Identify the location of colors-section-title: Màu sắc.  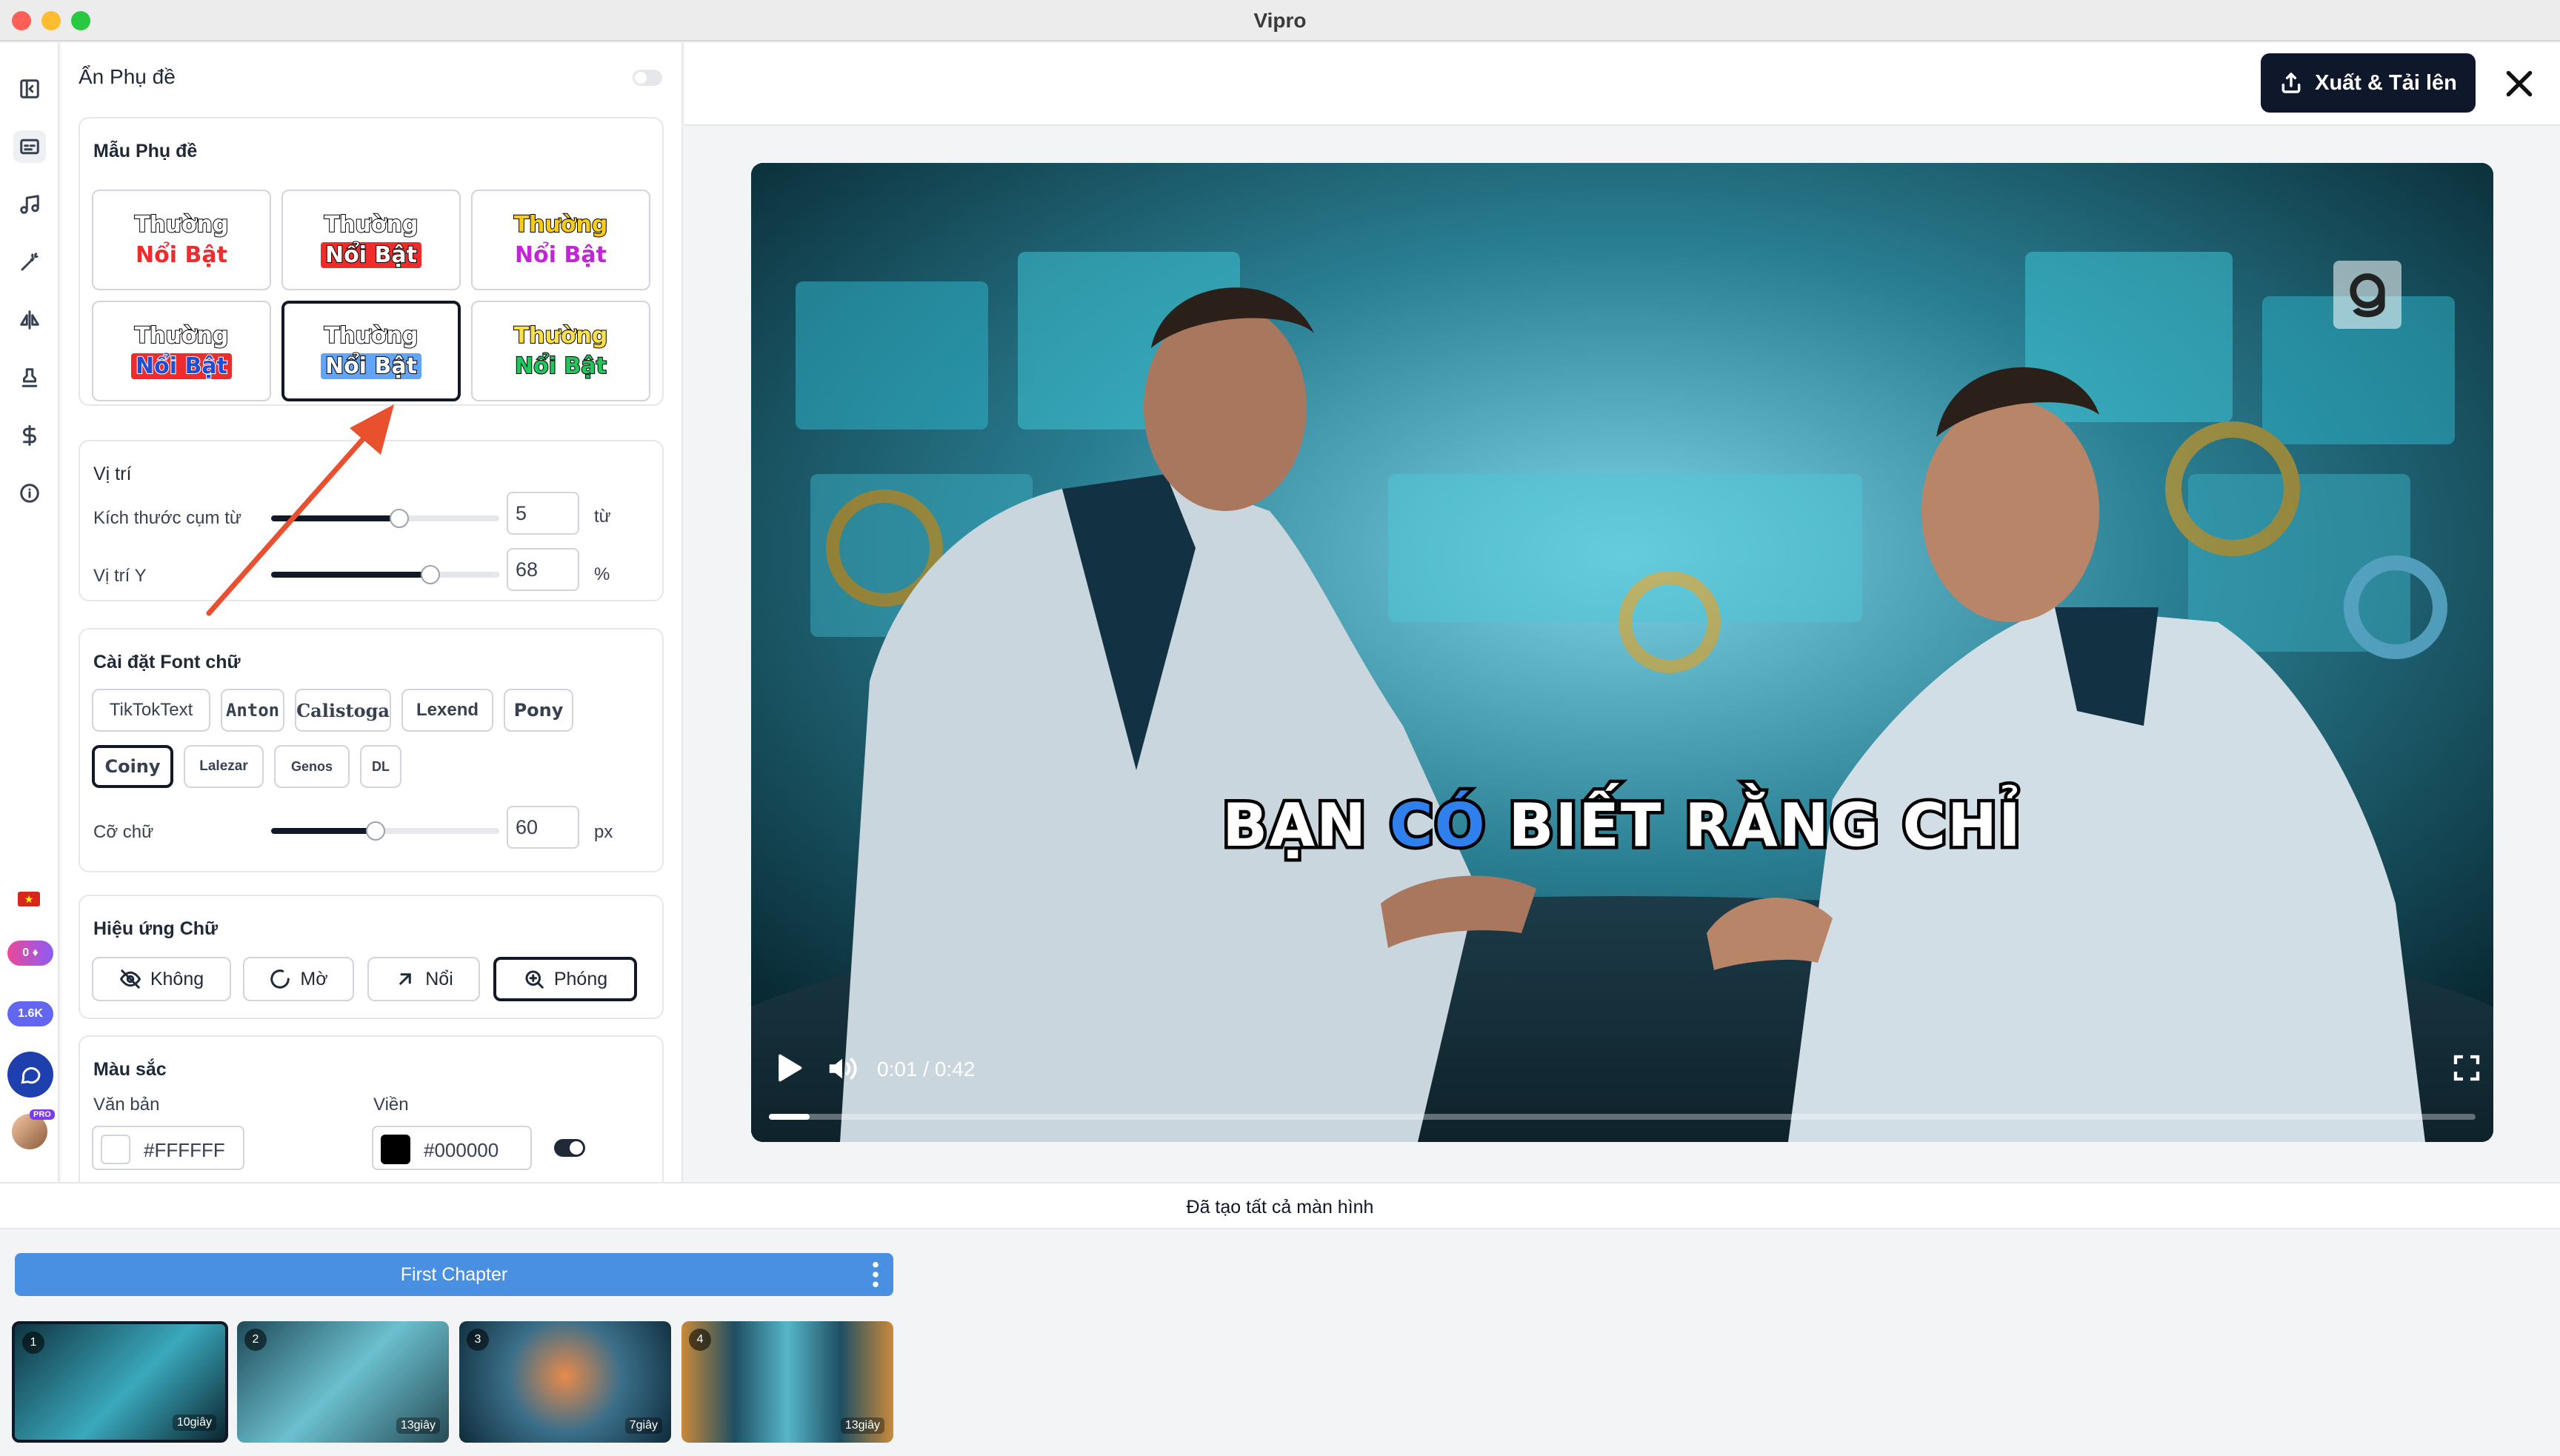
(130, 1069).